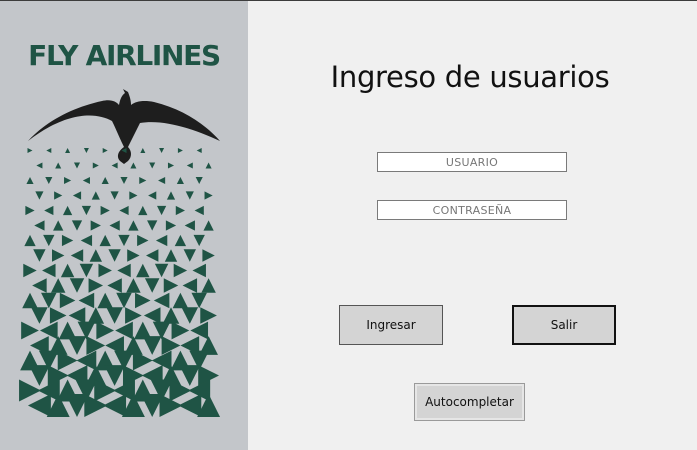 Image resolution: width=697 pixels, height=450 pixels. What do you see at coordinates (472, 210) in the screenshot?
I see `password-field` at bounding box center [472, 210].